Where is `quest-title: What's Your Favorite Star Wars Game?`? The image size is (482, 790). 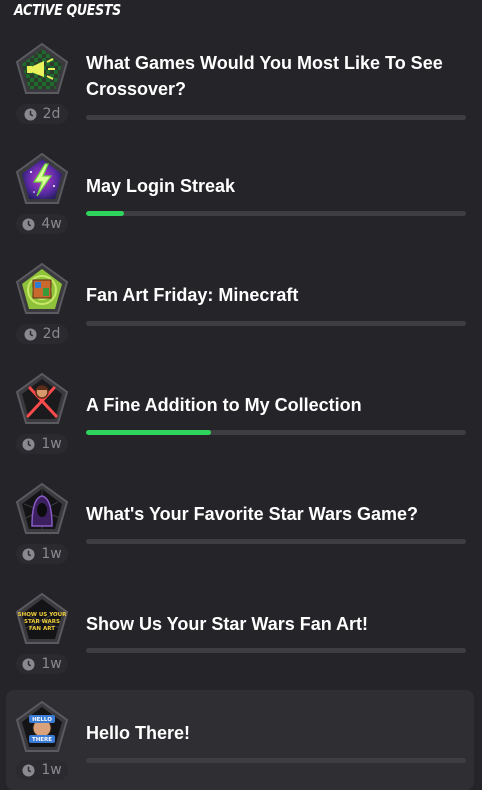
quest-title: What's Your Favorite Star Wars Game? is located at coordinates (278, 514).